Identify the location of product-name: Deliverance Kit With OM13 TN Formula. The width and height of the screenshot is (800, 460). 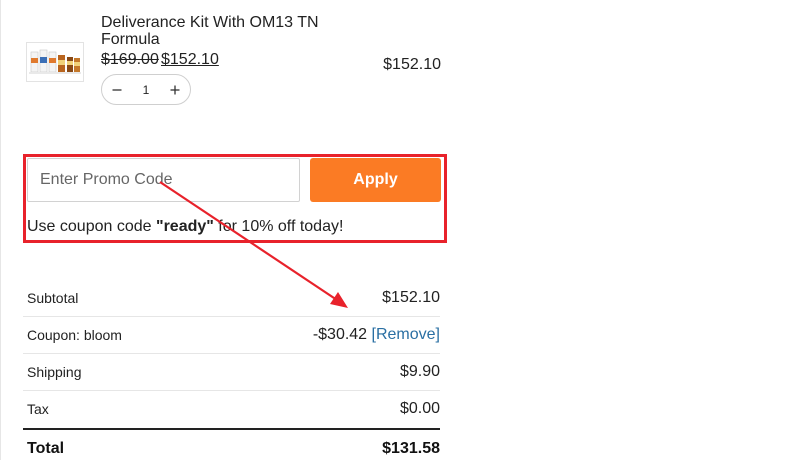
(226, 31).